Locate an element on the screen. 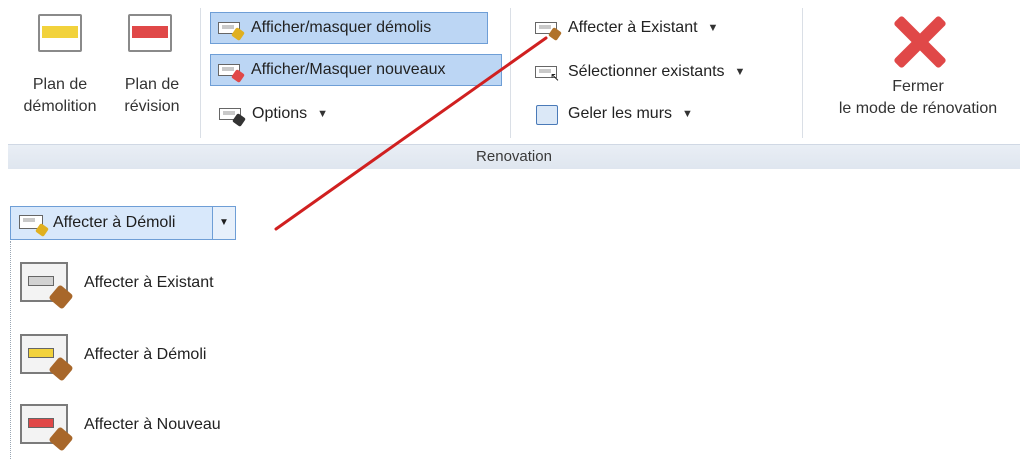  options-label: Options is located at coordinates (280, 113).